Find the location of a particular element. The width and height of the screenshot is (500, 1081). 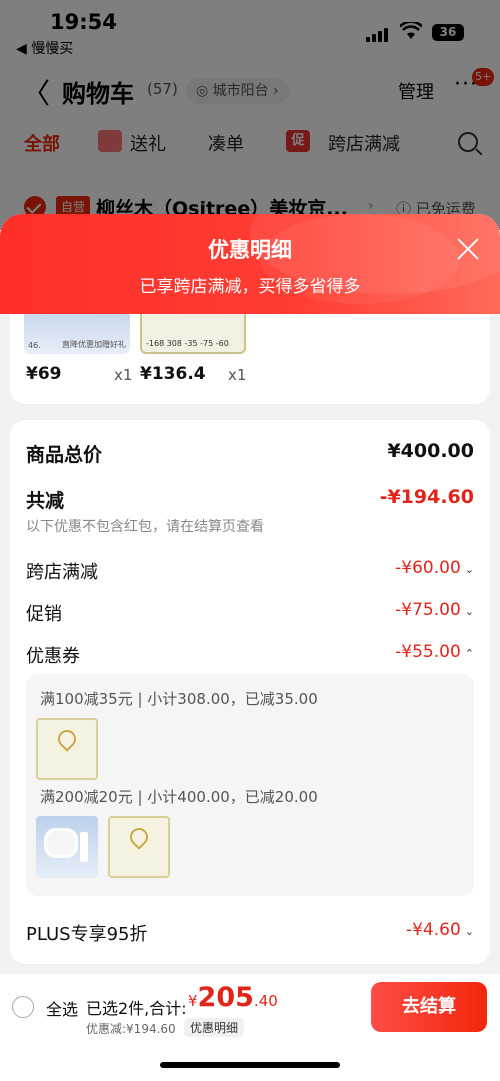

sheet-subtitle: 已享跨店满减，买得多省得多 is located at coordinates (250, 287).